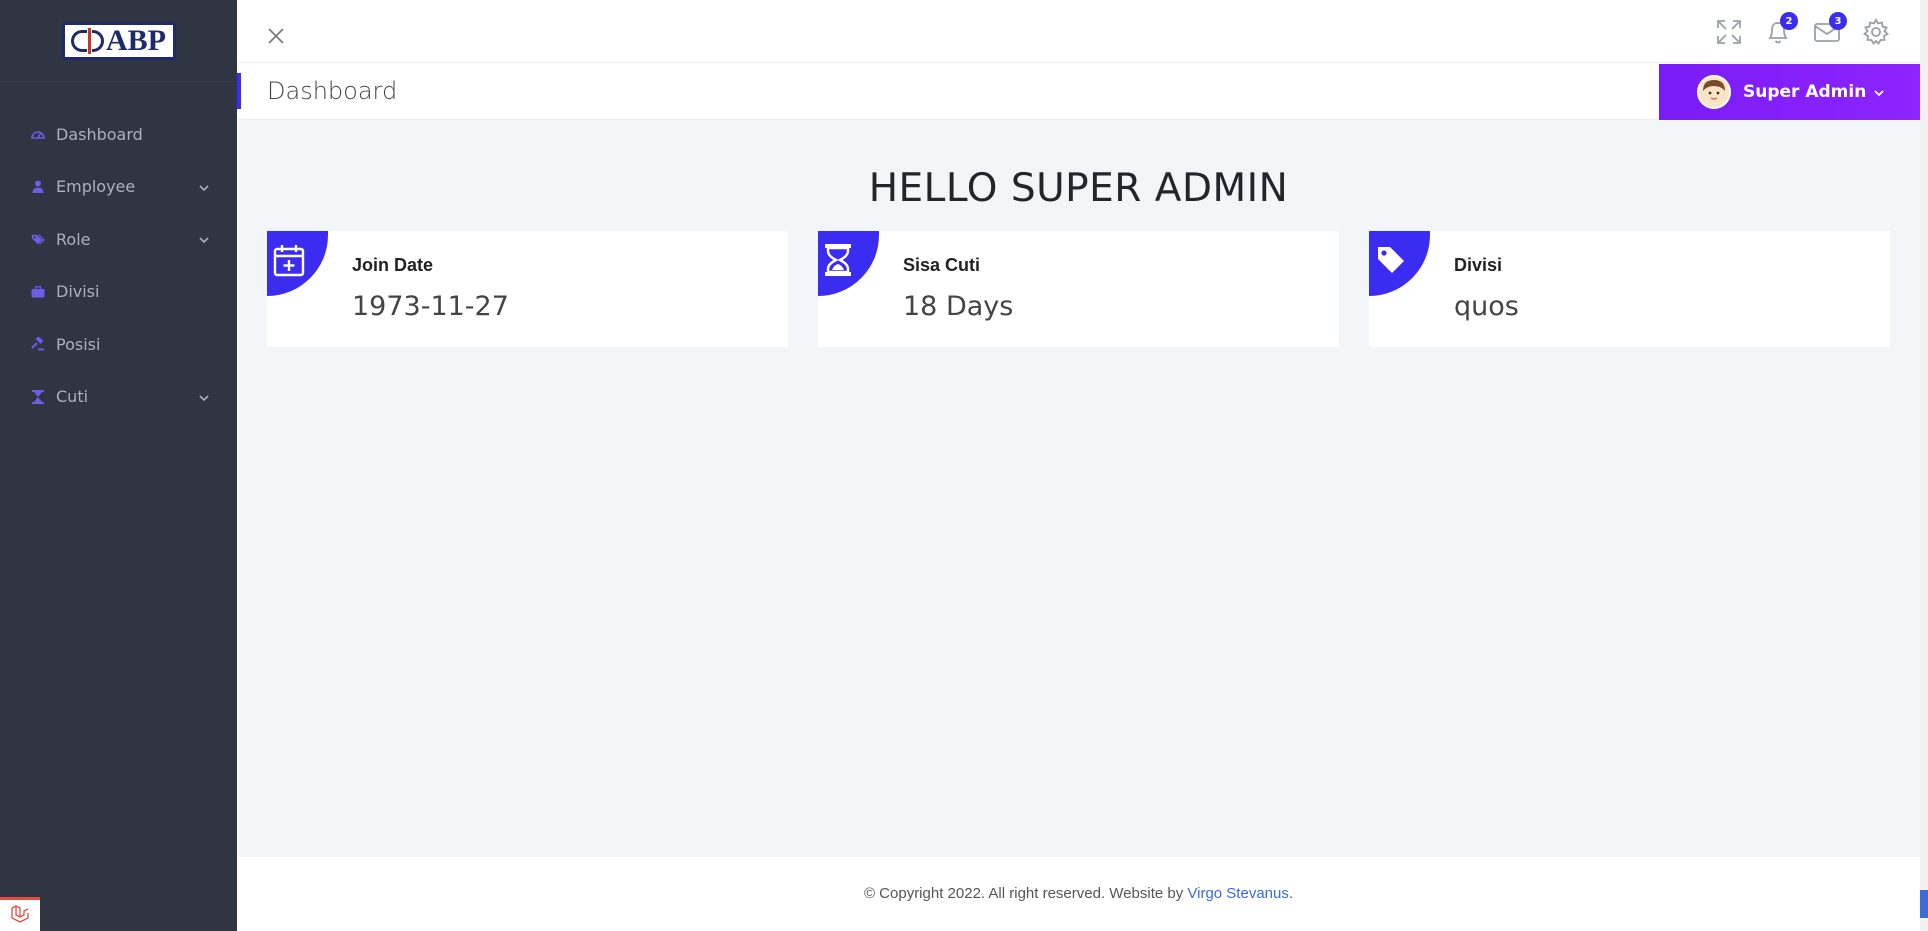  What do you see at coordinates (99, 134) in the screenshot?
I see `sidebar-item-label: Dashboard` at bounding box center [99, 134].